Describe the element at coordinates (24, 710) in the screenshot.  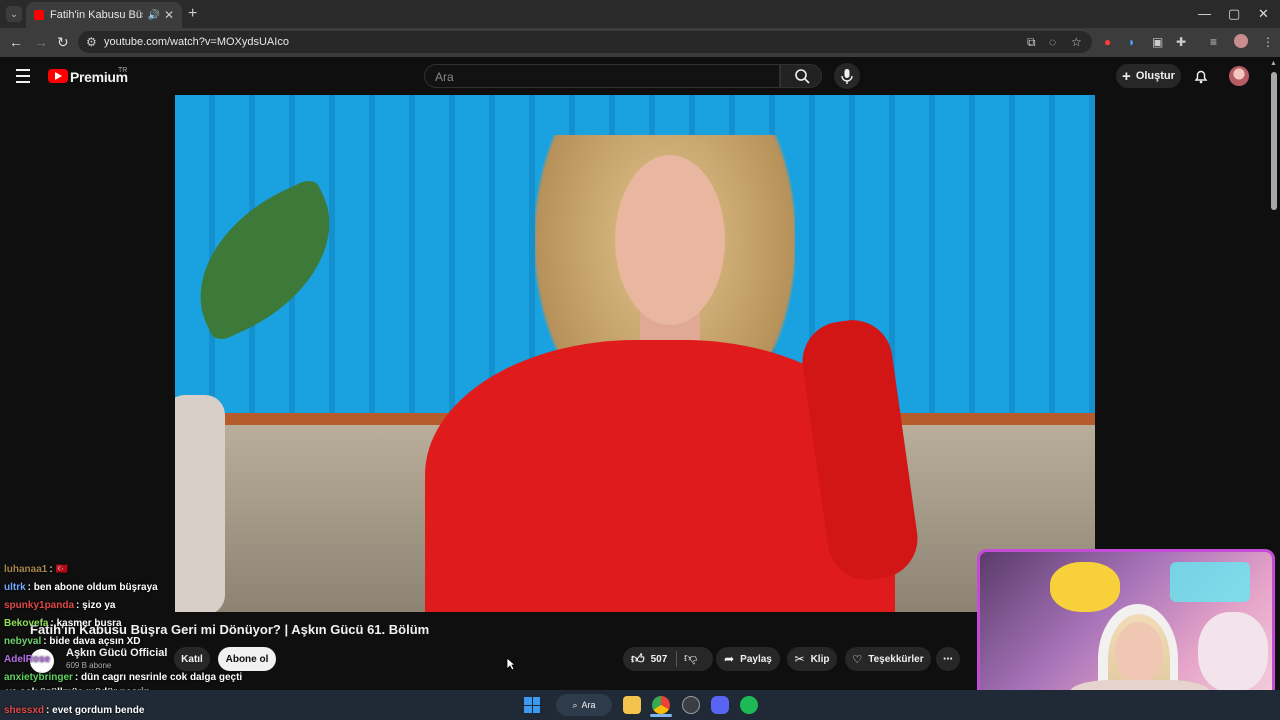
I see `chat-username: shessxd` at that location.